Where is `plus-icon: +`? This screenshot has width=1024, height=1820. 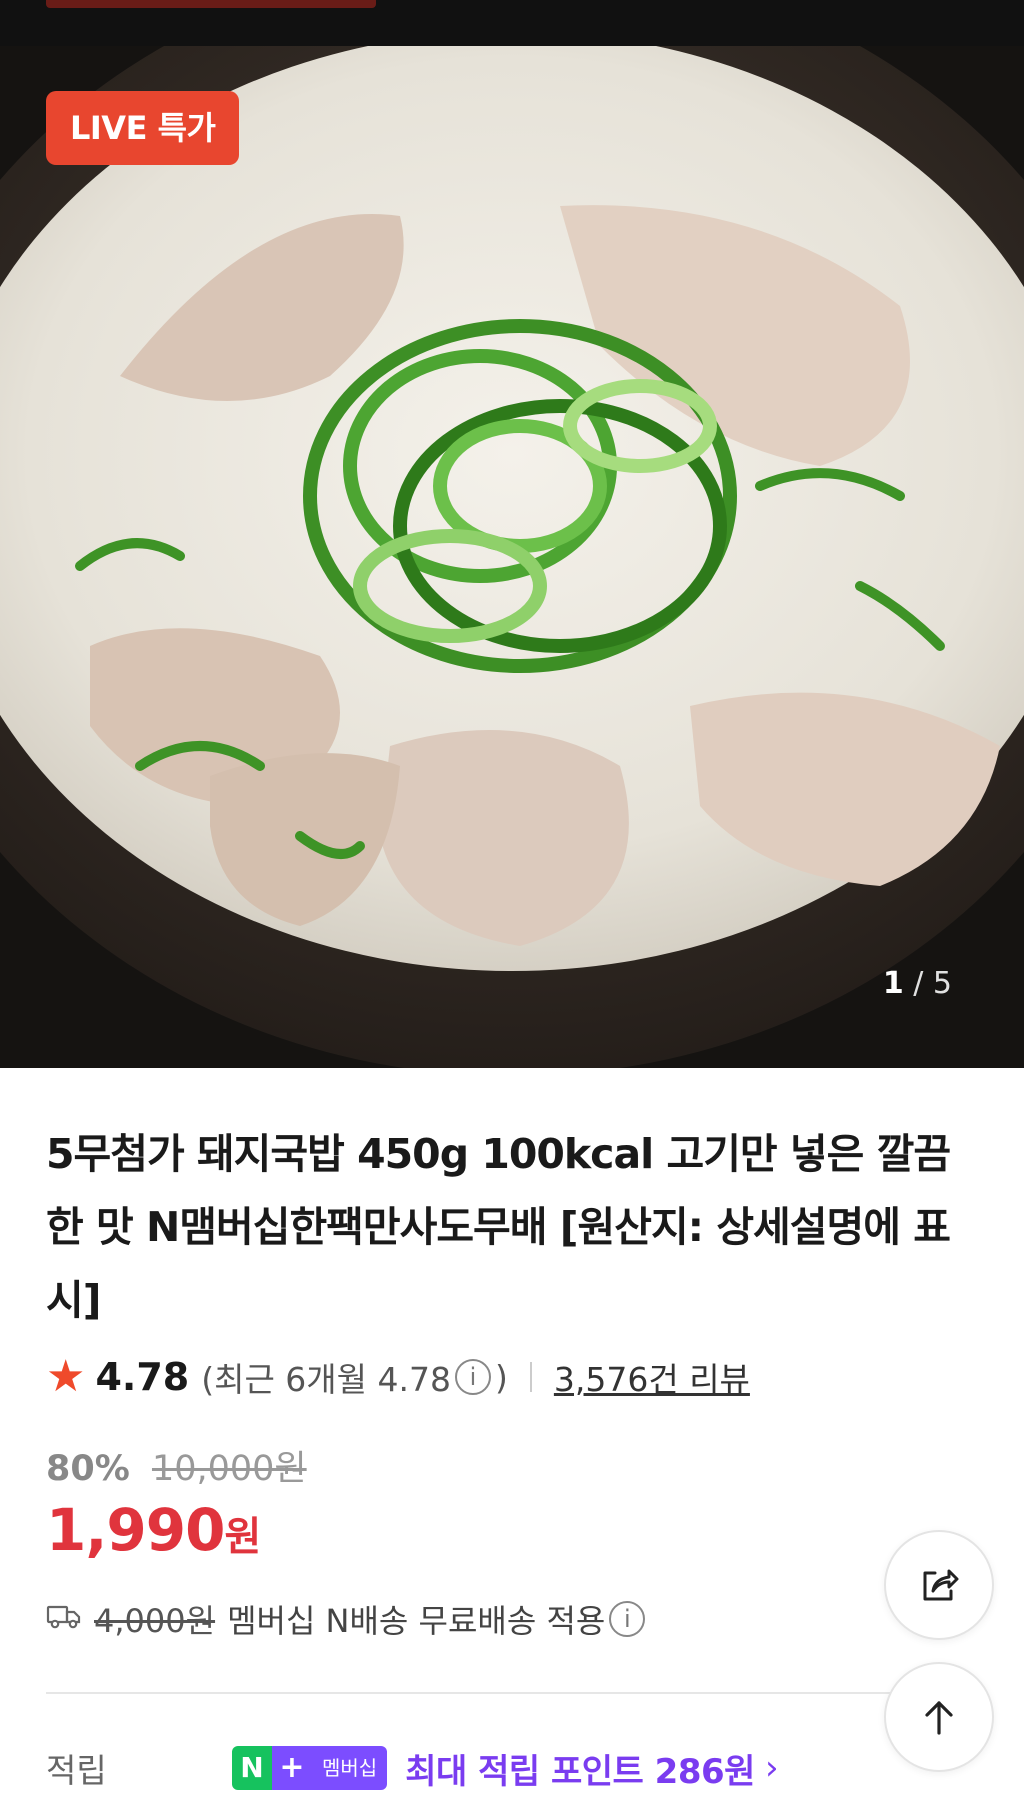
plus-icon: + is located at coordinates (292, 1768).